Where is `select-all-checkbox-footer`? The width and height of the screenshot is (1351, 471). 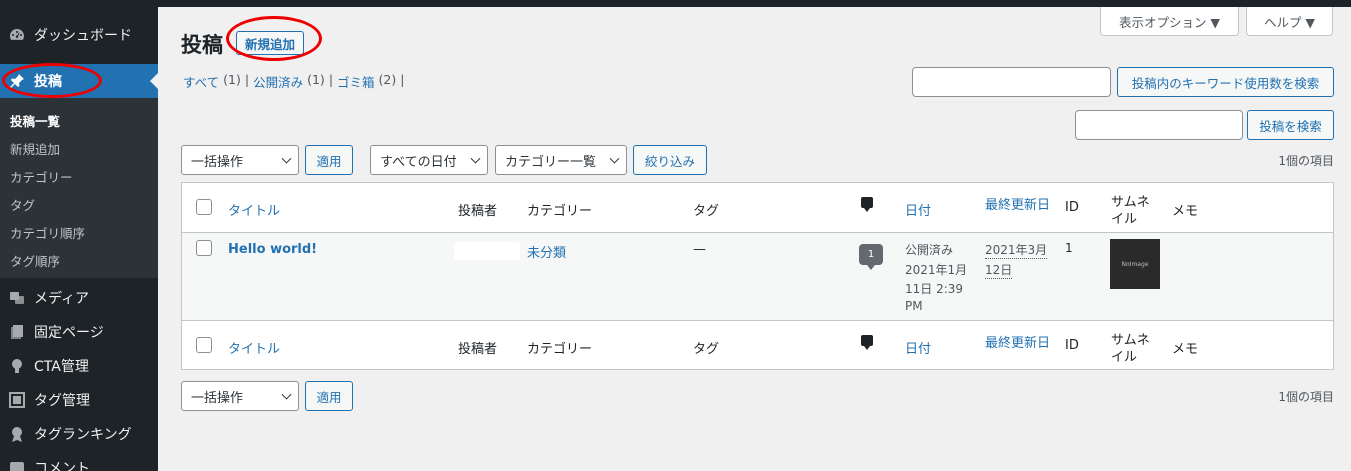 select-all-checkbox-footer is located at coordinates (204, 345).